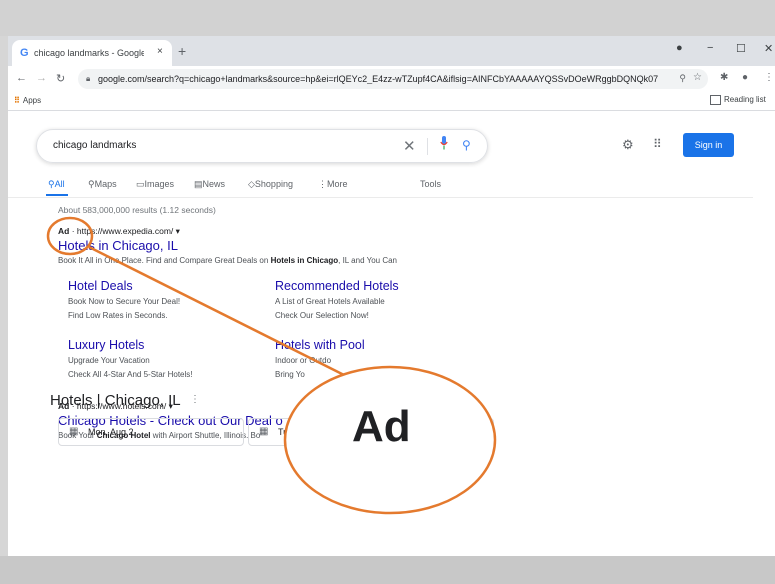  I want to click on reading-list-button: Reading list, so click(738, 100).